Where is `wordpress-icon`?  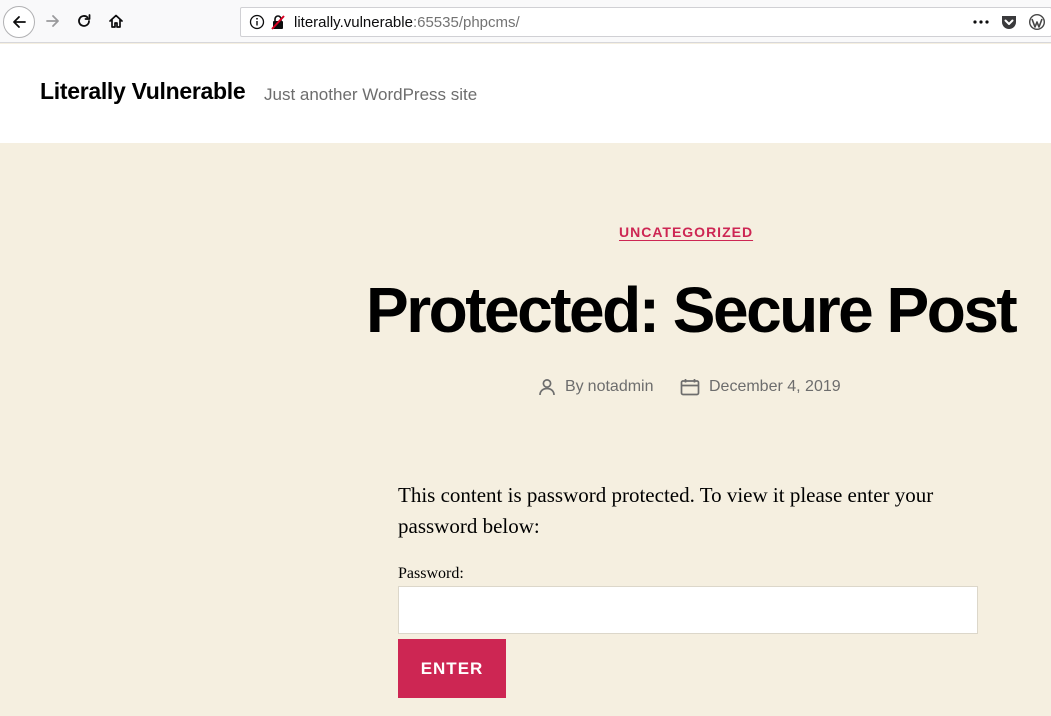
wordpress-icon is located at coordinates (1037, 24).